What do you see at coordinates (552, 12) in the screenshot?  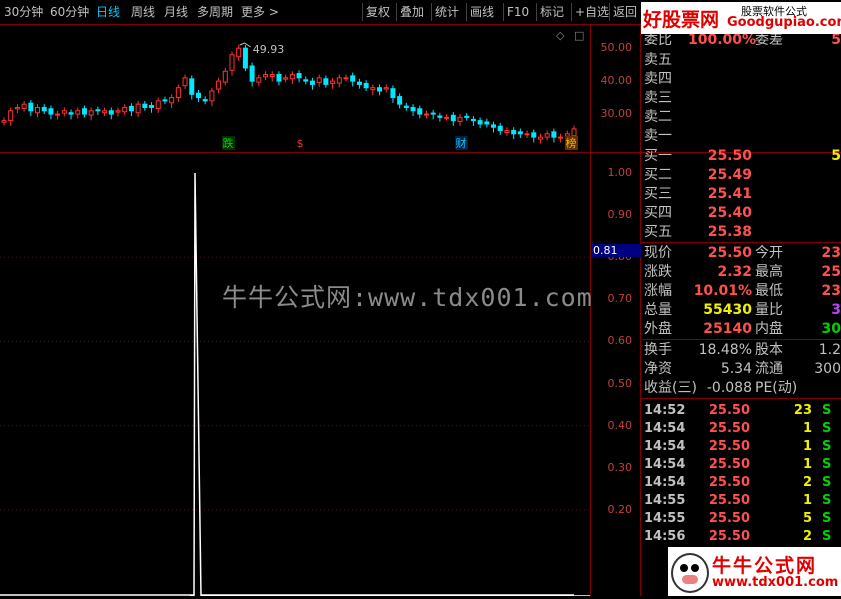 I see `toolbar-button-5: 标记` at bounding box center [552, 12].